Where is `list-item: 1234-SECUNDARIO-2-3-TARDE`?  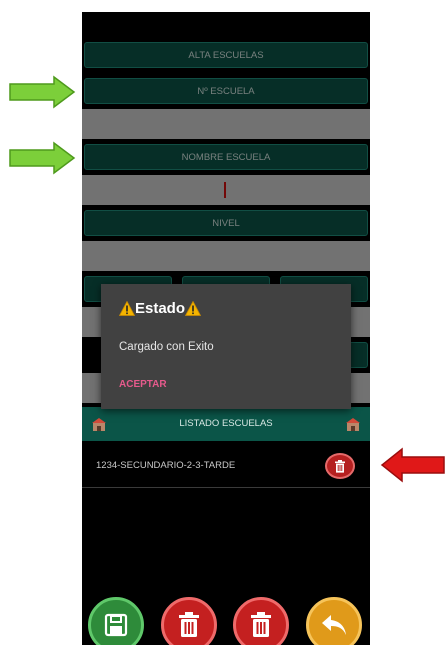 list-item: 1234-SECUNDARIO-2-3-TARDE is located at coordinates (226, 470).